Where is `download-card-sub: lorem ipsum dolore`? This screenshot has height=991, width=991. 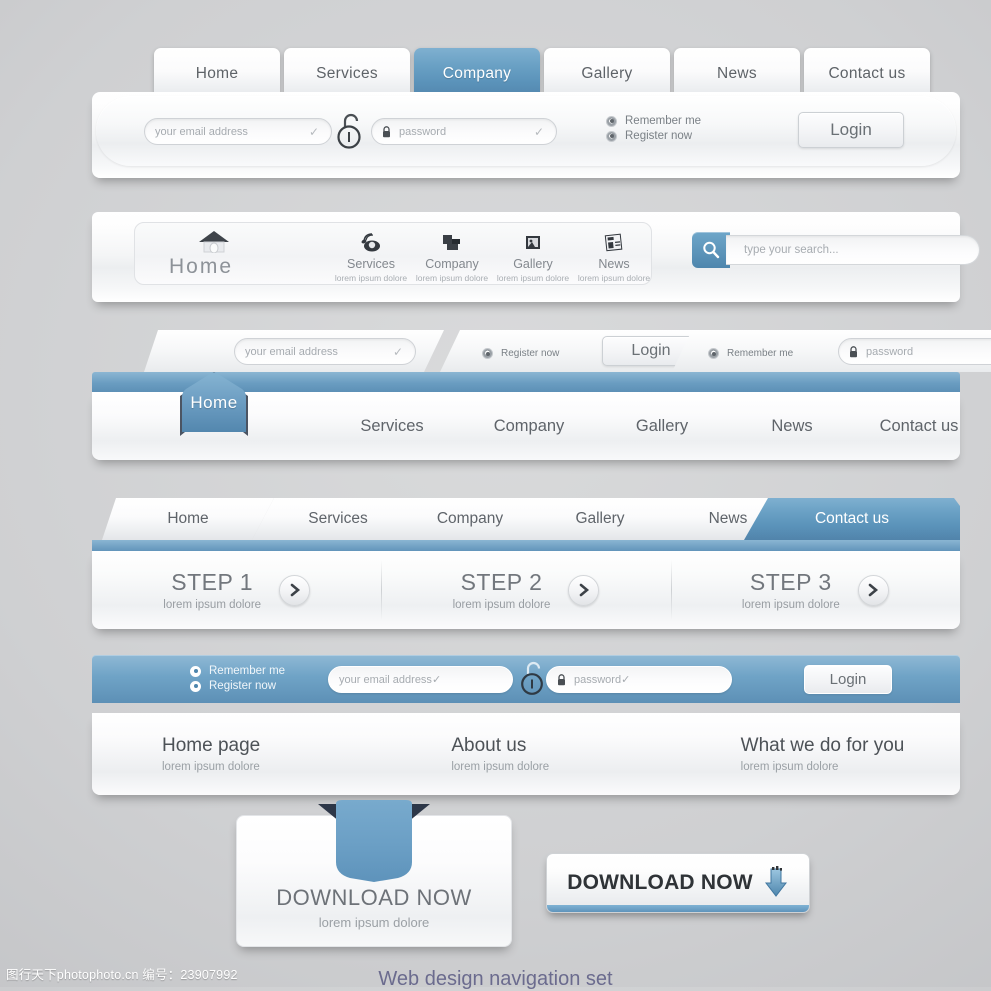
download-card-sub: lorem ipsum dolore is located at coordinates (374, 922).